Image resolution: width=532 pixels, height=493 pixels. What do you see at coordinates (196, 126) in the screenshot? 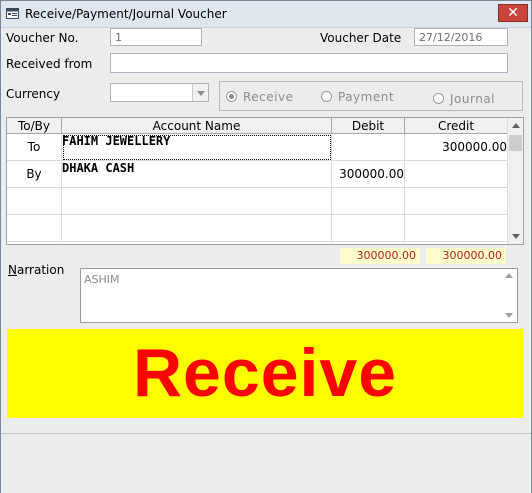
I see `column-header-account-name: Account Name` at bounding box center [196, 126].